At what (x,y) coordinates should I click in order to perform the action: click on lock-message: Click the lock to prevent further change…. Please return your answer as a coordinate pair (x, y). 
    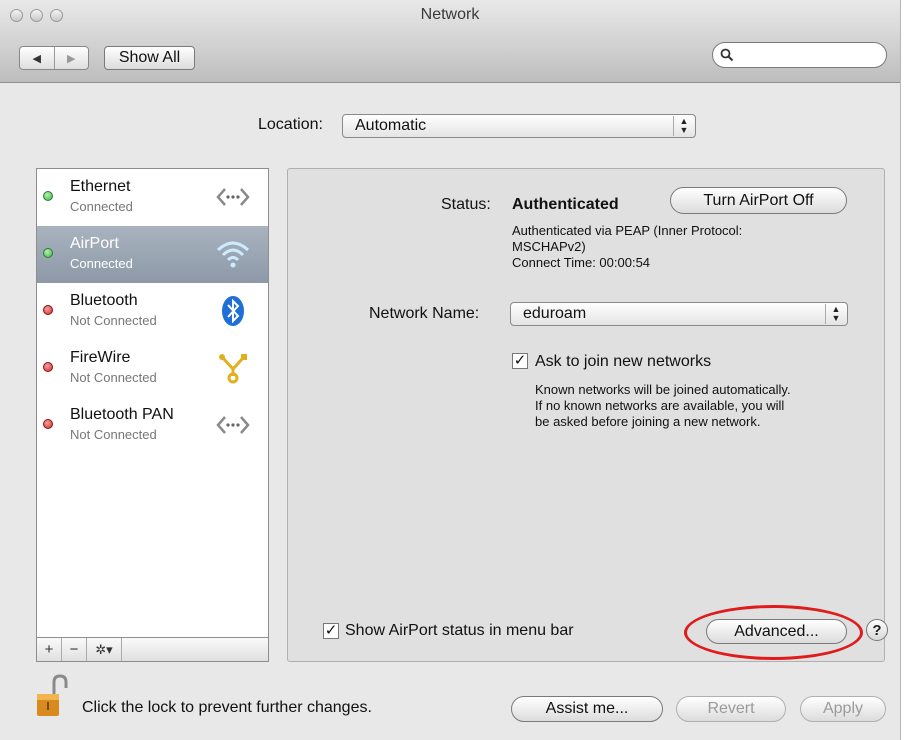
    Looking at the image, I should click on (227, 707).